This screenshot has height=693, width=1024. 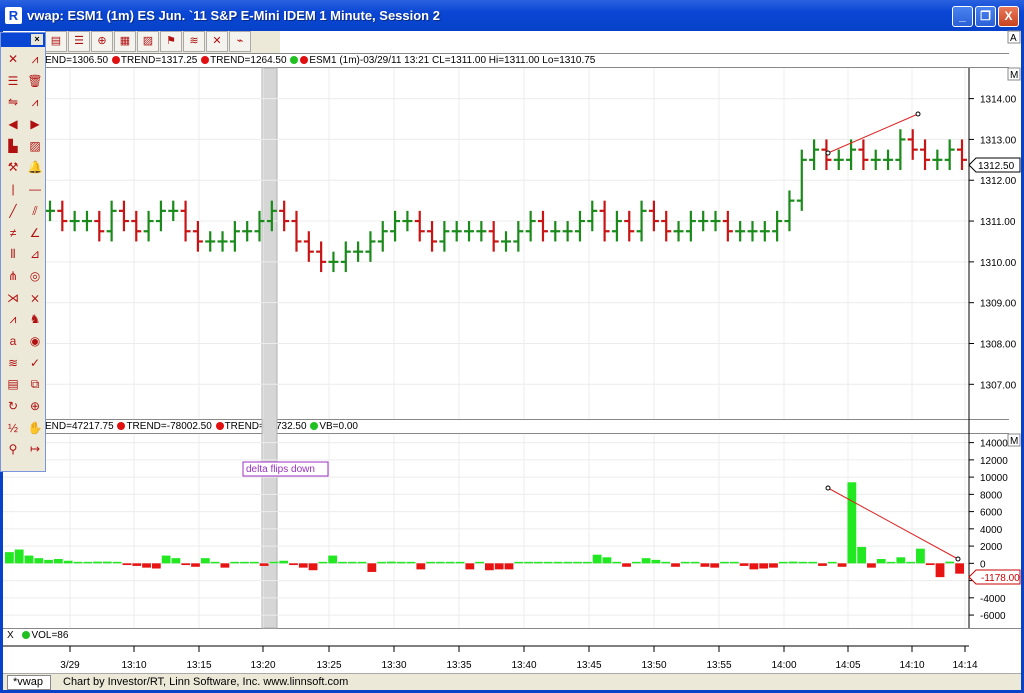 What do you see at coordinates (35, 168) in the screenshot?
I see `bell-icon: 🔔` at bounding box center [35, 168].